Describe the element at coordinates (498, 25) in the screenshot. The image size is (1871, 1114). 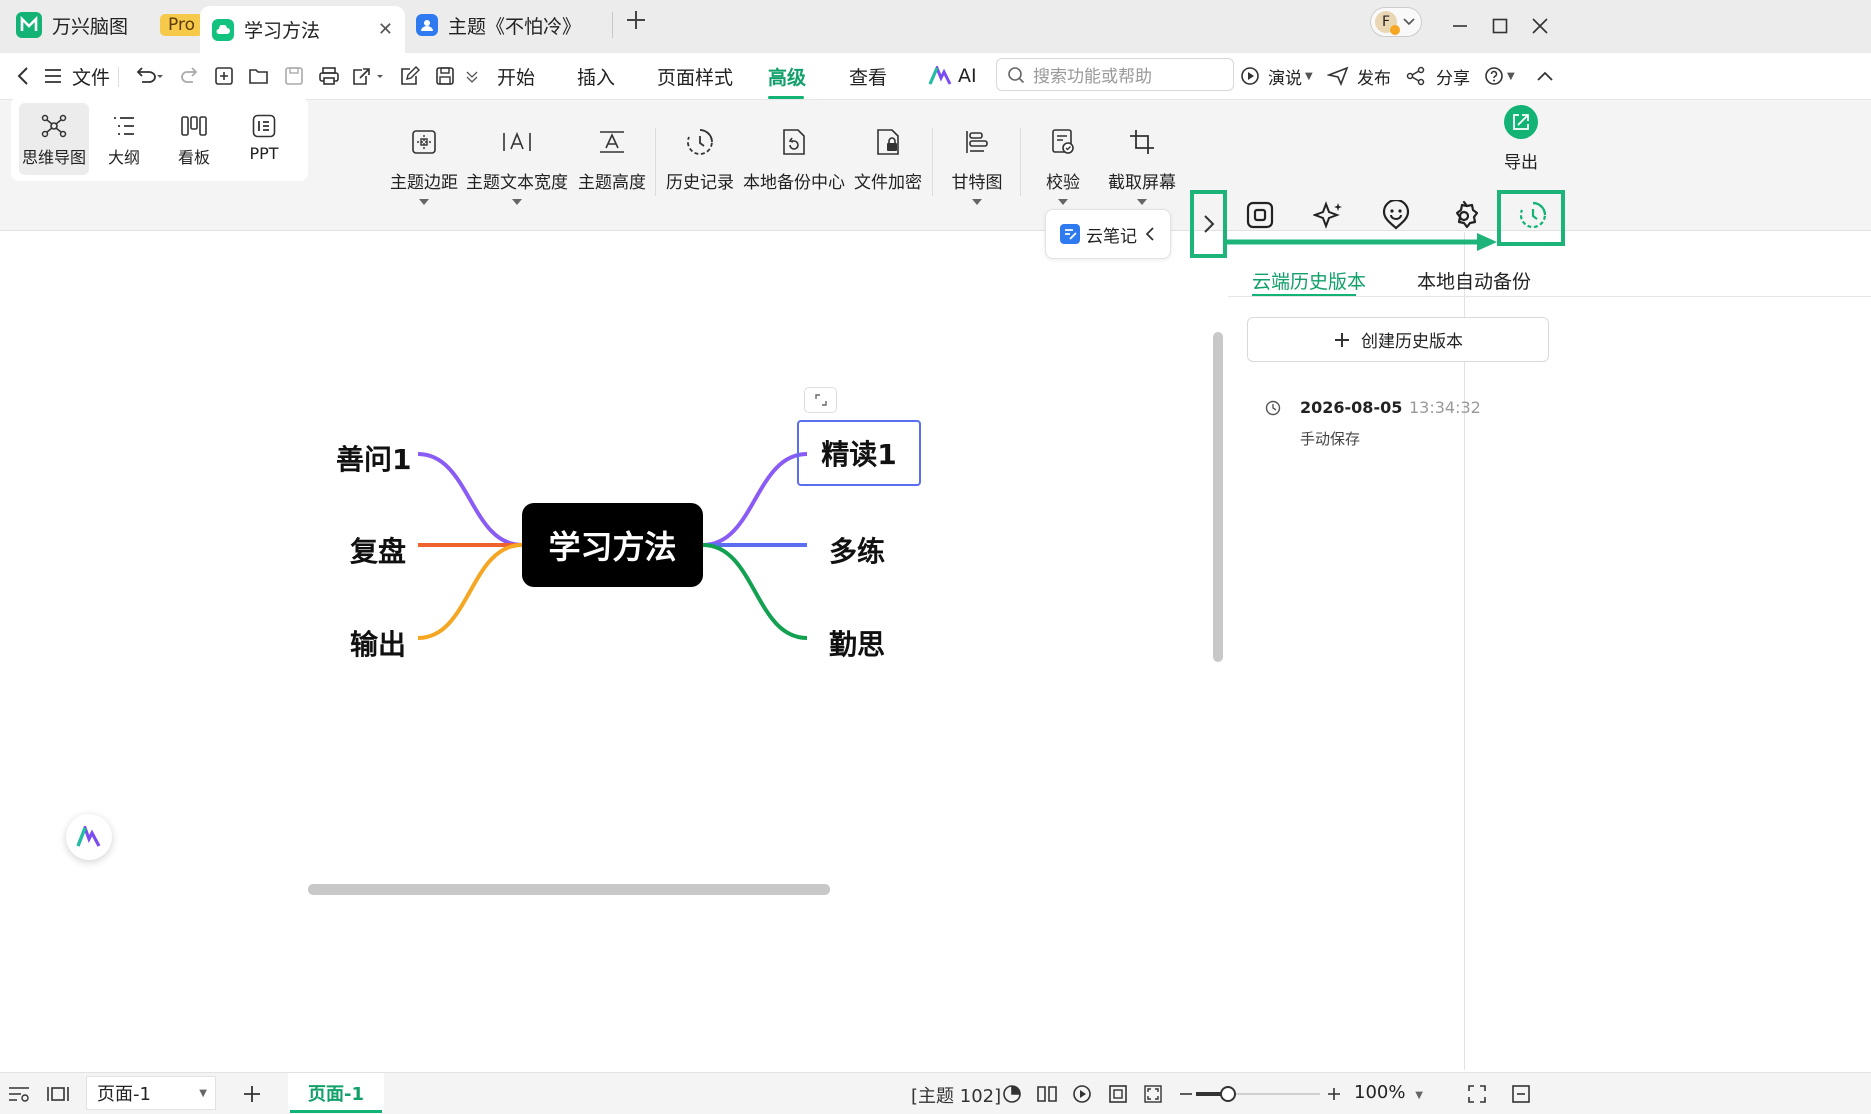
I see `doc-tab-topic: 主题《不怕冷》` at that location.